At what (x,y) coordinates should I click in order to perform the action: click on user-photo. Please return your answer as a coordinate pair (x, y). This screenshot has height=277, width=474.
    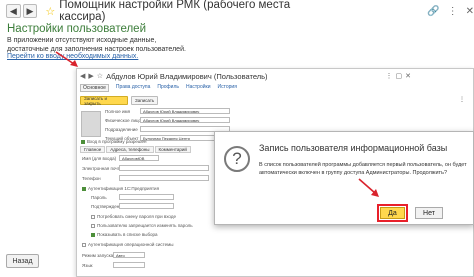
    Looking at the image, I should click on (91, 124).